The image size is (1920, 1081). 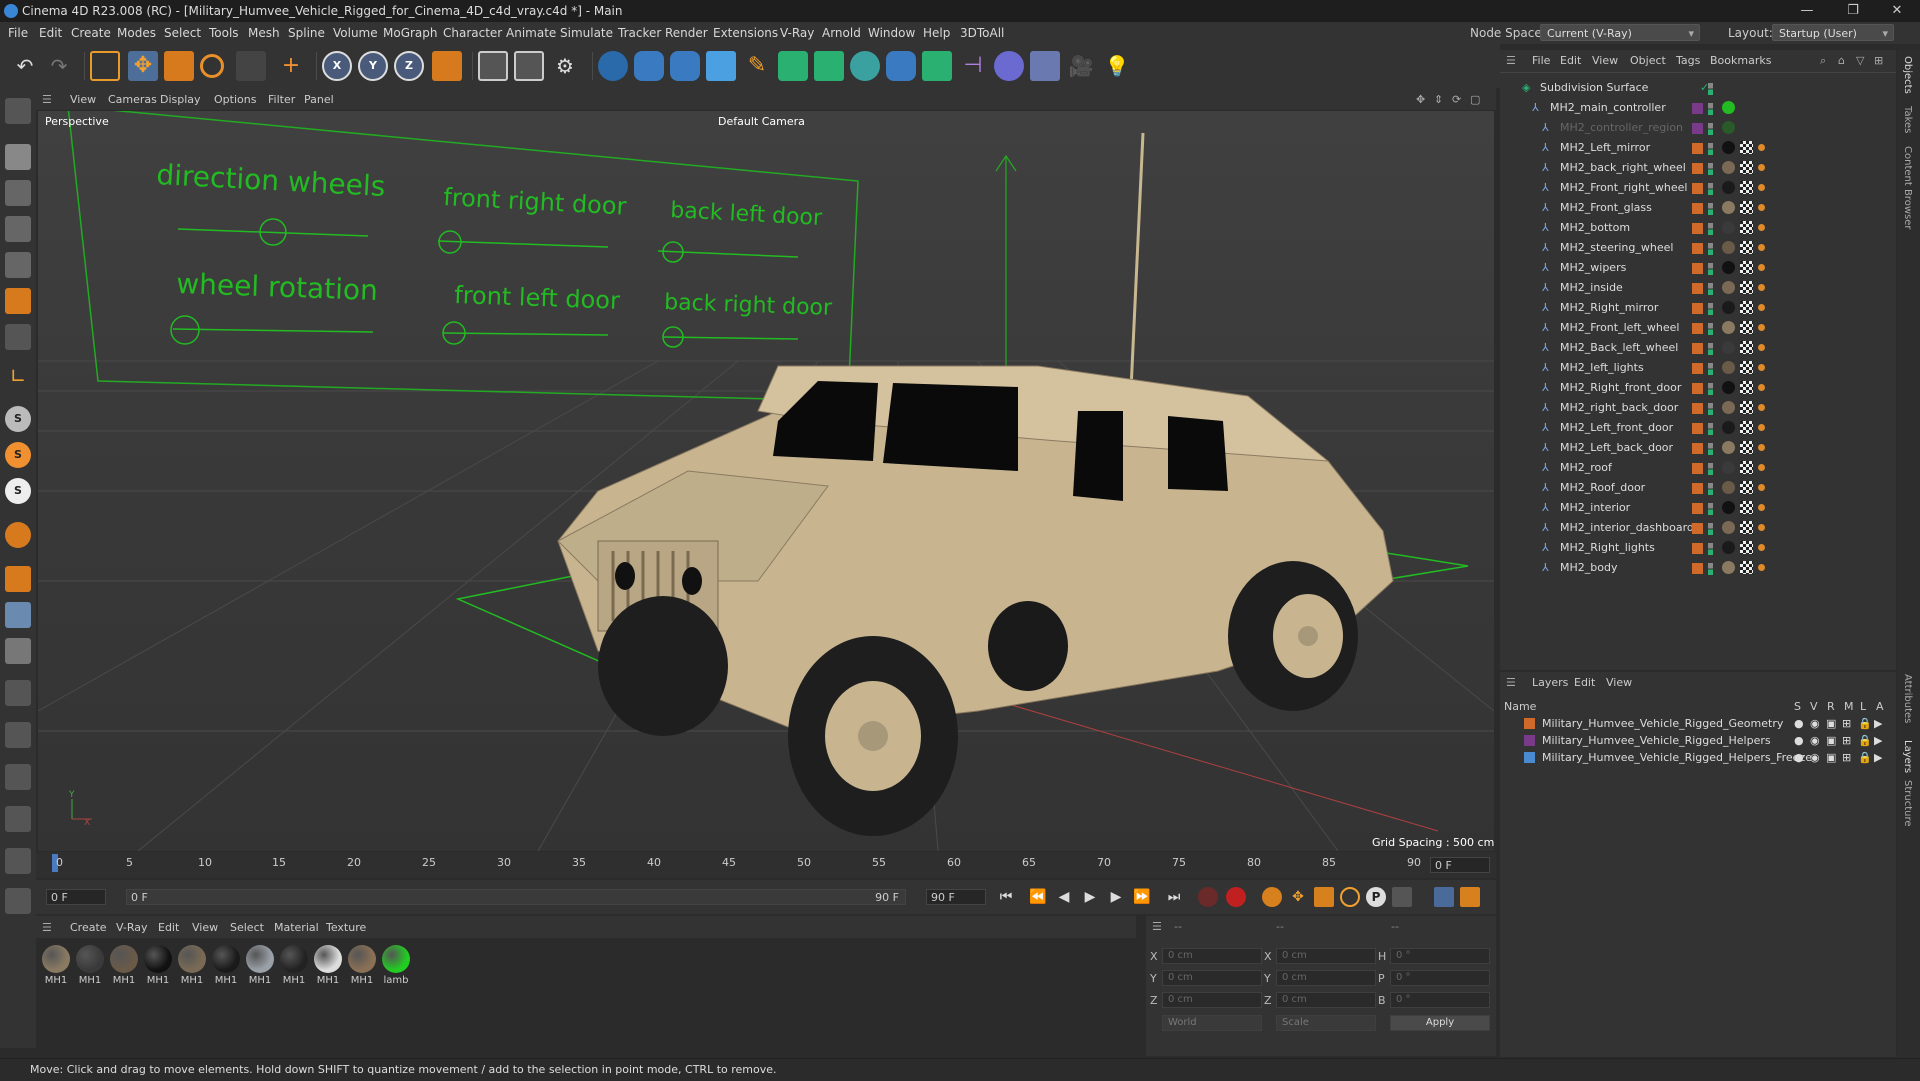 What do you see at coordinates (1698, 188) in the screenshot?
I see `object-row: ⅄ MH2_Front_right_wheel` at bounding box center [1698, 188].